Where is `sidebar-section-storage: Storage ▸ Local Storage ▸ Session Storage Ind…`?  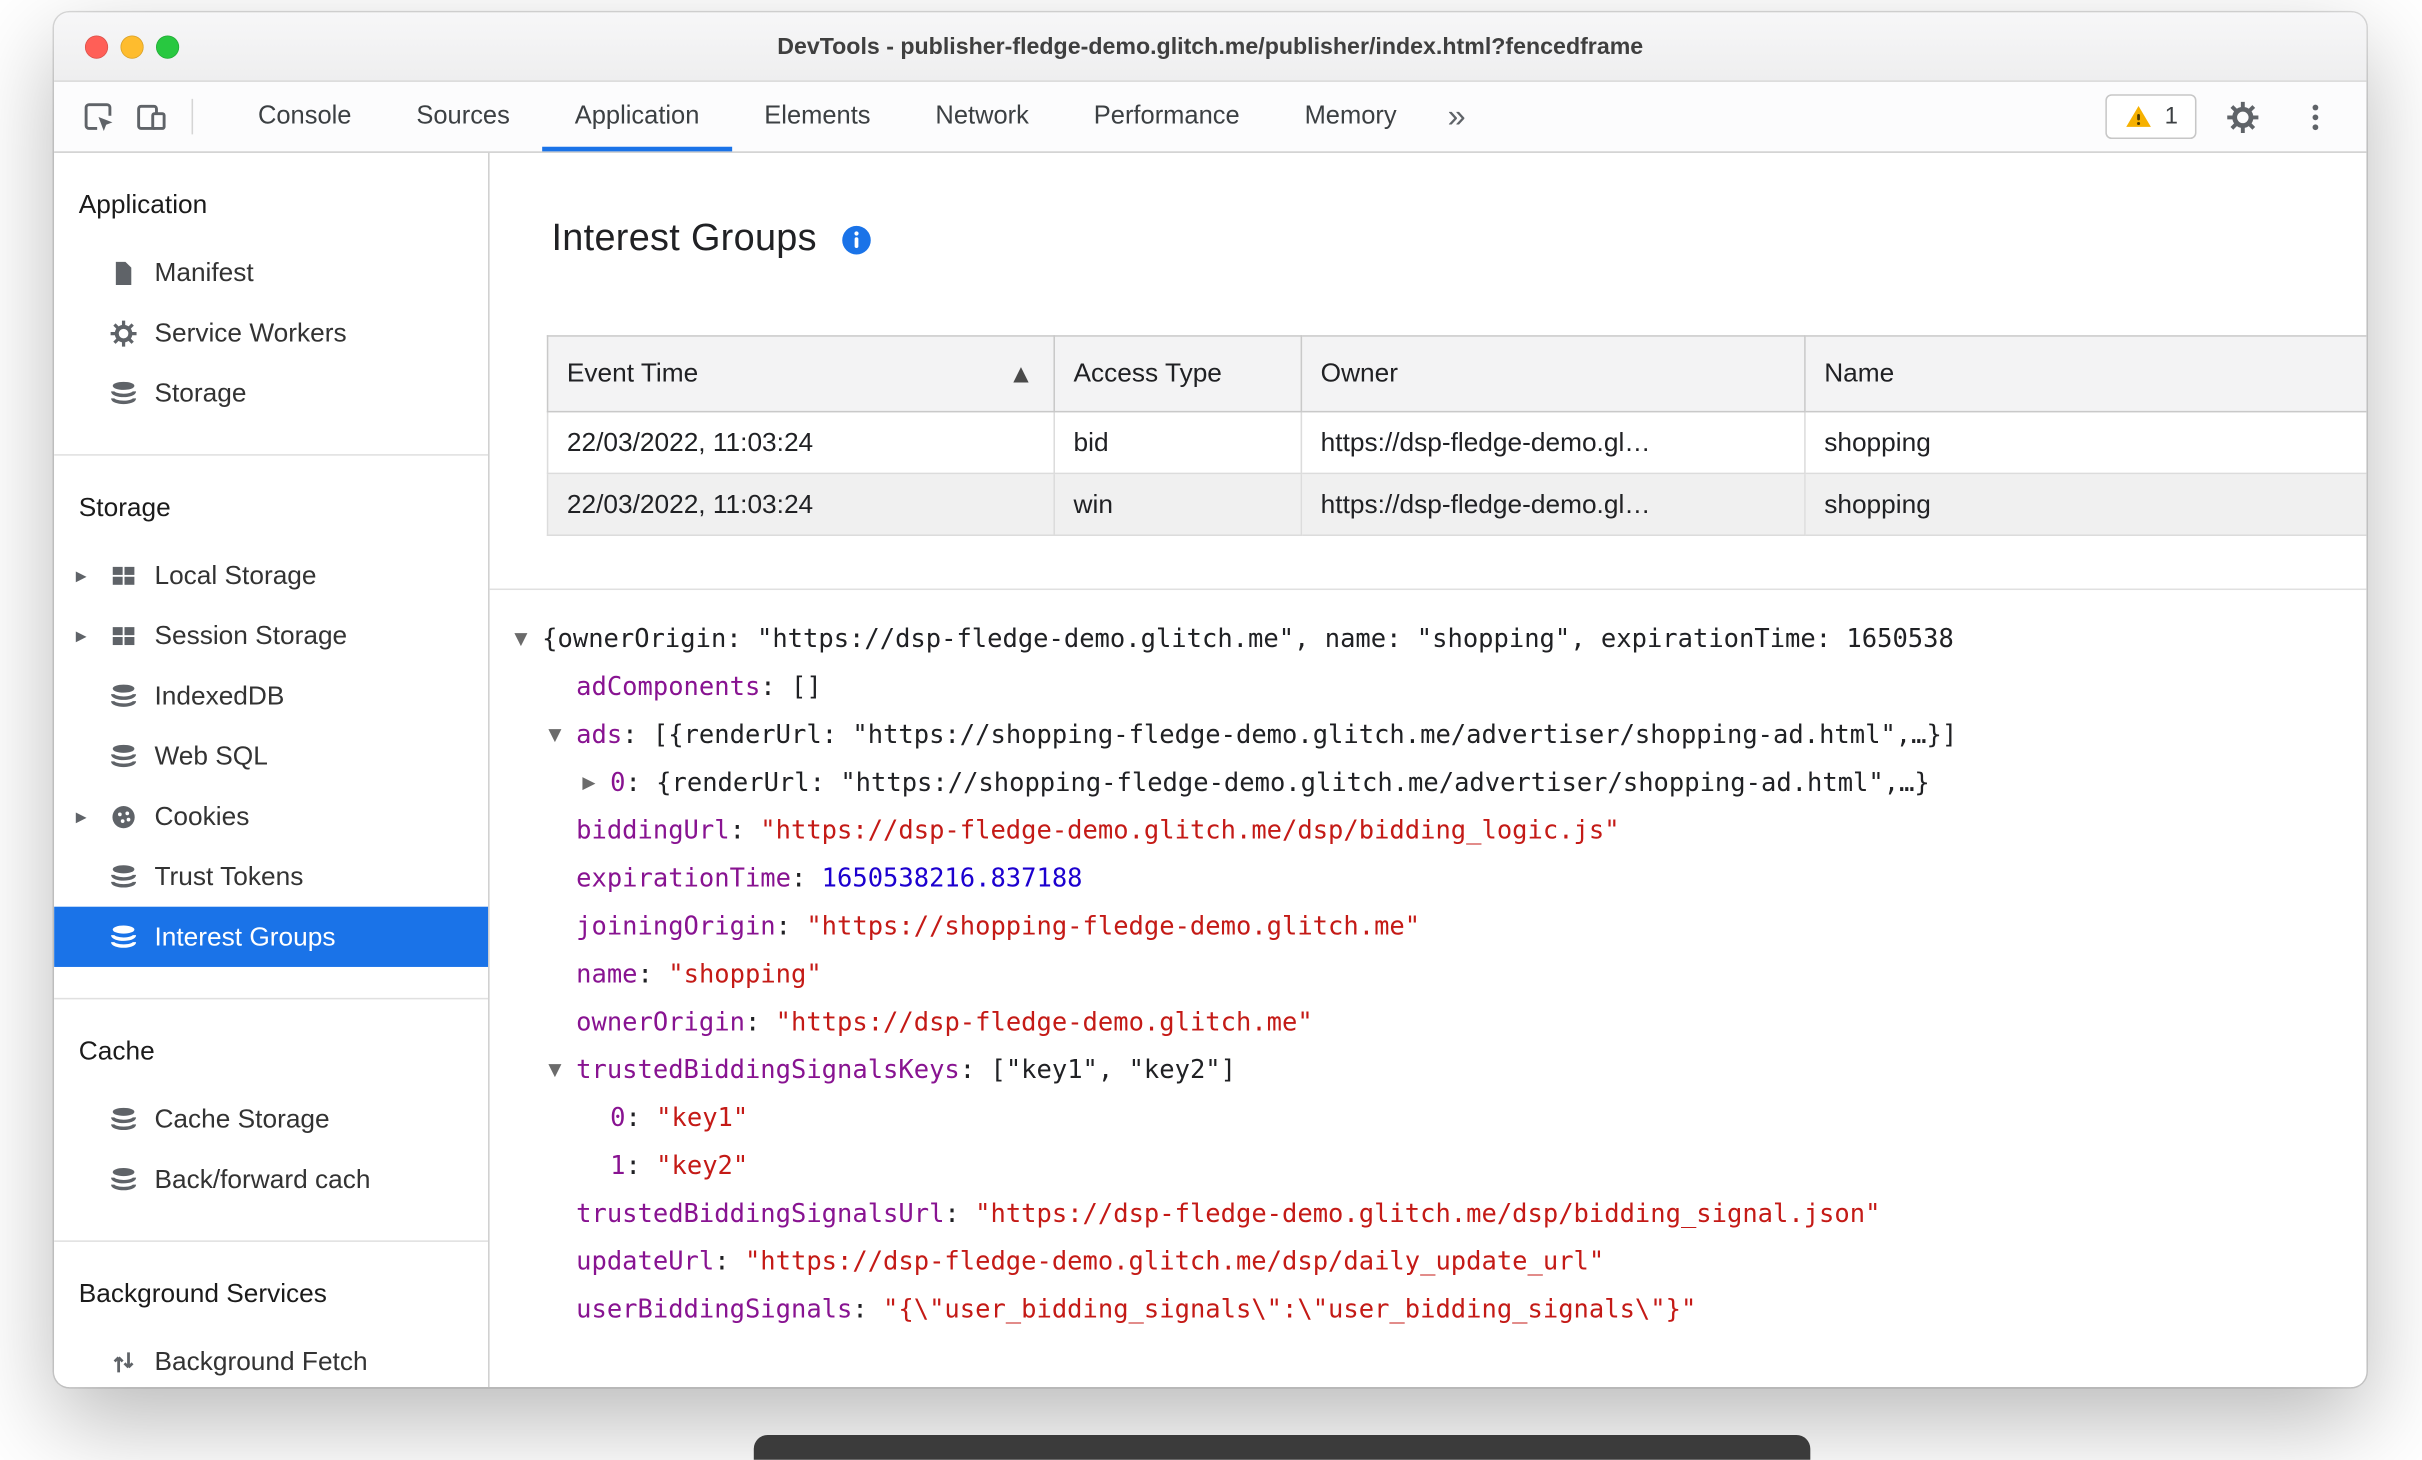 sidebar-section-storage: Storage ▸ Local Storage ▸ Session Storage Ind… is located at coordinates (271, 726).